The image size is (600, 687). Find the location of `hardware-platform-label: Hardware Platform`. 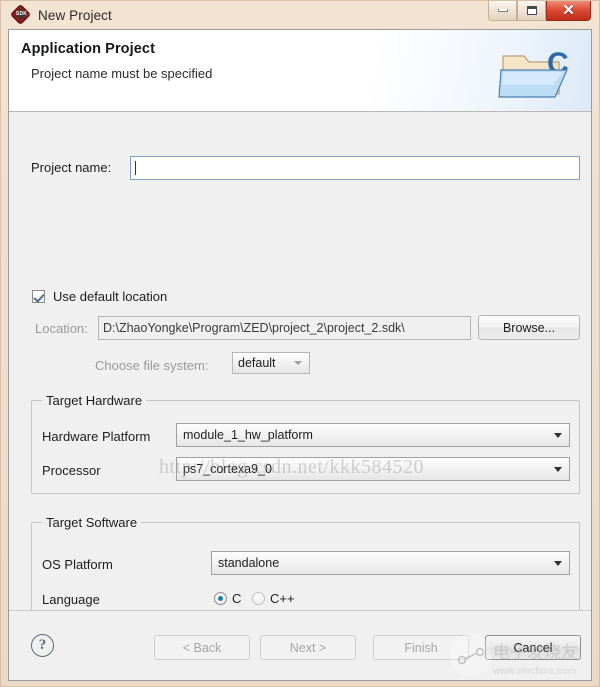

hardware-platform-label: Hardware Platform is located at coordinates (96, 436).